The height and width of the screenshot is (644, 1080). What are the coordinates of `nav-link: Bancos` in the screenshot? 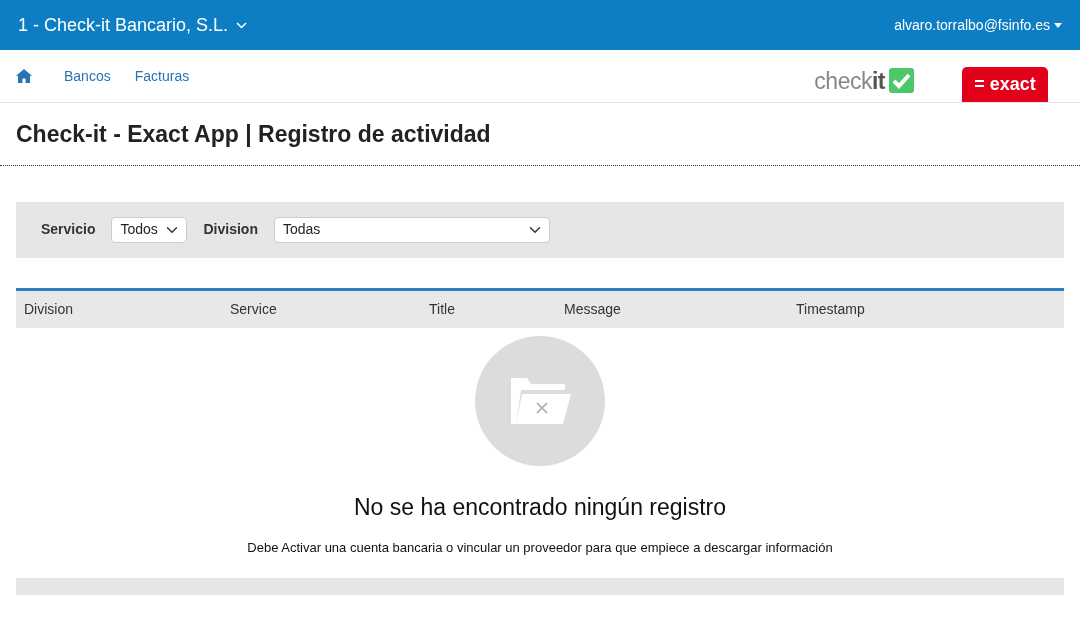 It's located at (87, 76).